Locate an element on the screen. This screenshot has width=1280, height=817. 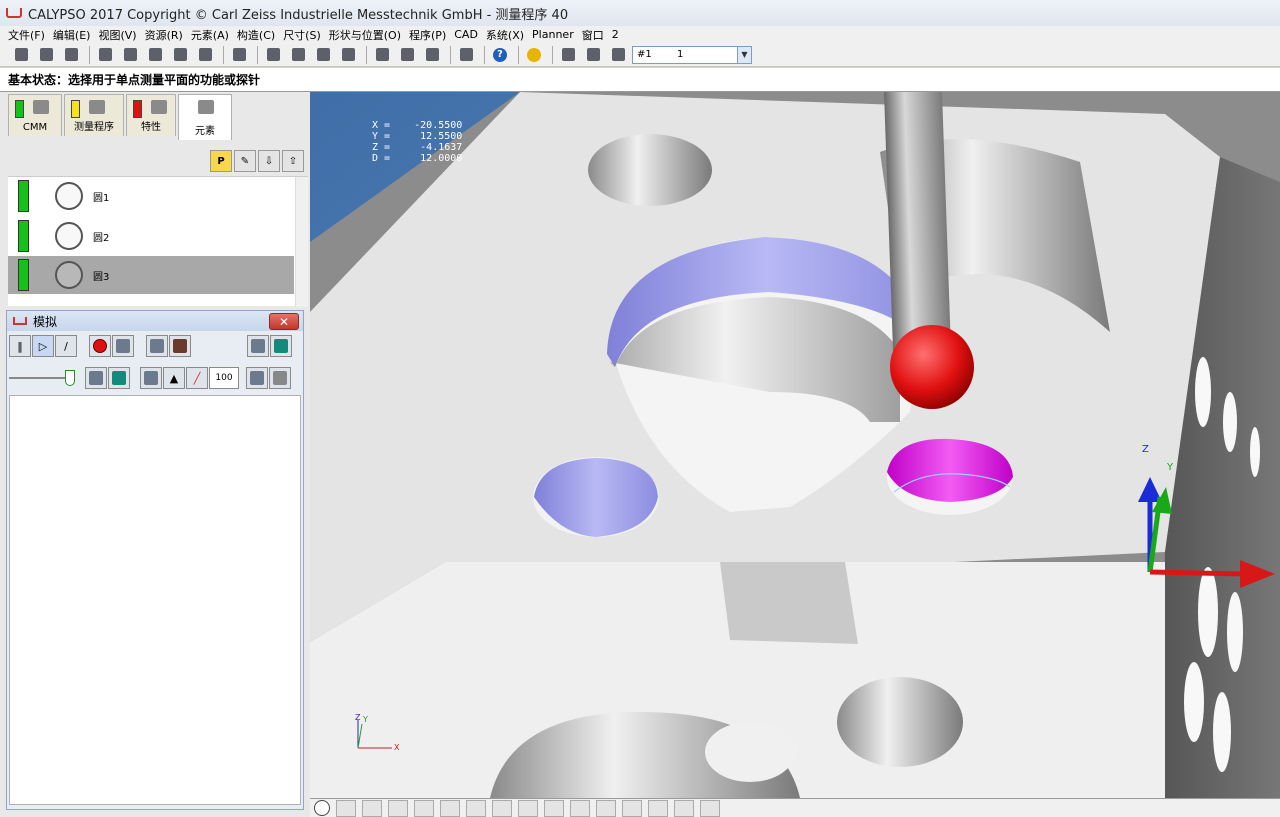
probe-button is located at coordinates (180, 55).